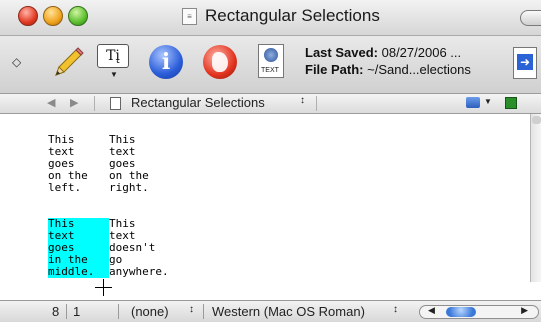 This screenshot has width=541, height=322. I want to click on scroll-right-arrow-icon: ▶, so click(524, 310).